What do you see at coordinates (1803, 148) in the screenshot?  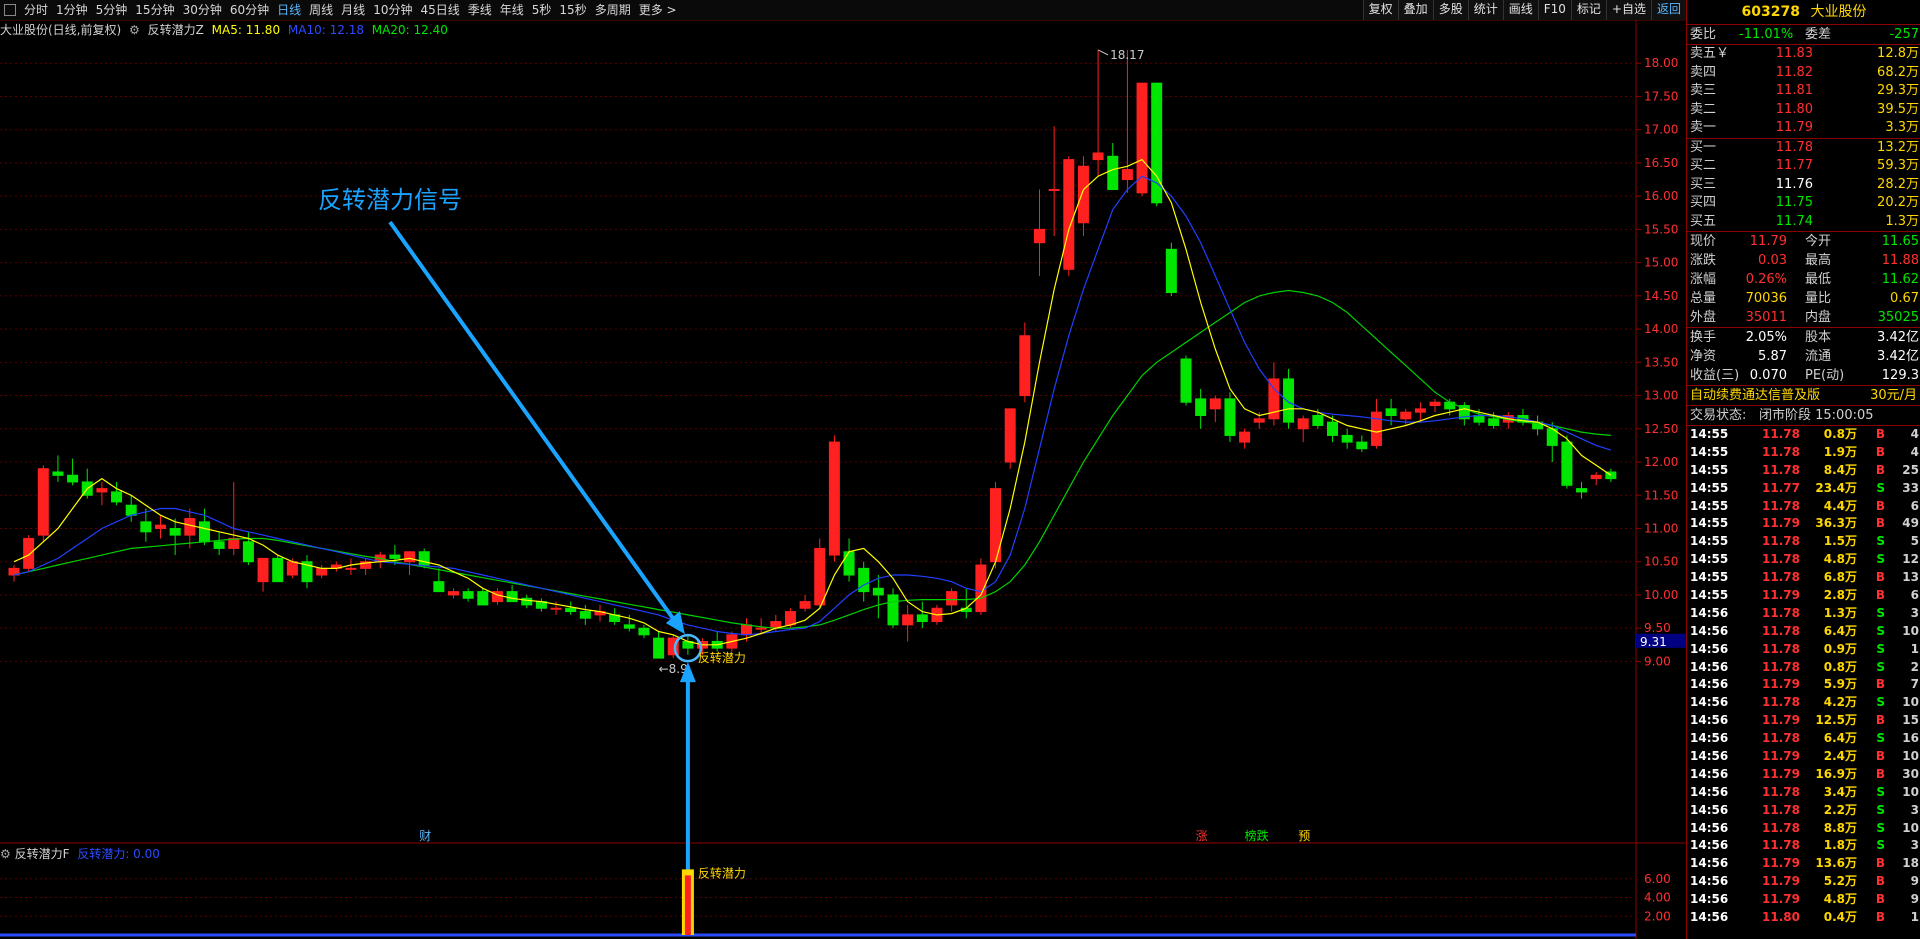 I see `bid-row: 买一 11.78 13.2万` at bounding box center [1803, 148].